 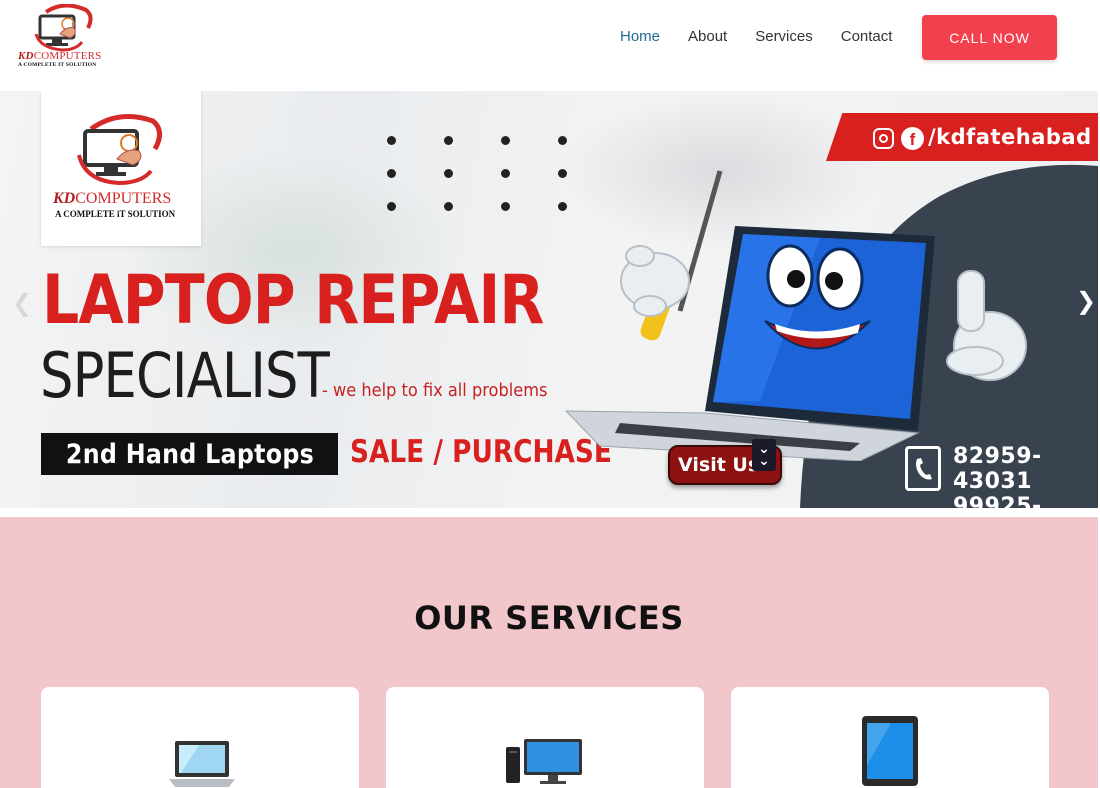 What do you see at coordinates (1010, 137) in the screenshot?
I see `social-handle: /kdfatehabad` at bounding box center [1010, 137].